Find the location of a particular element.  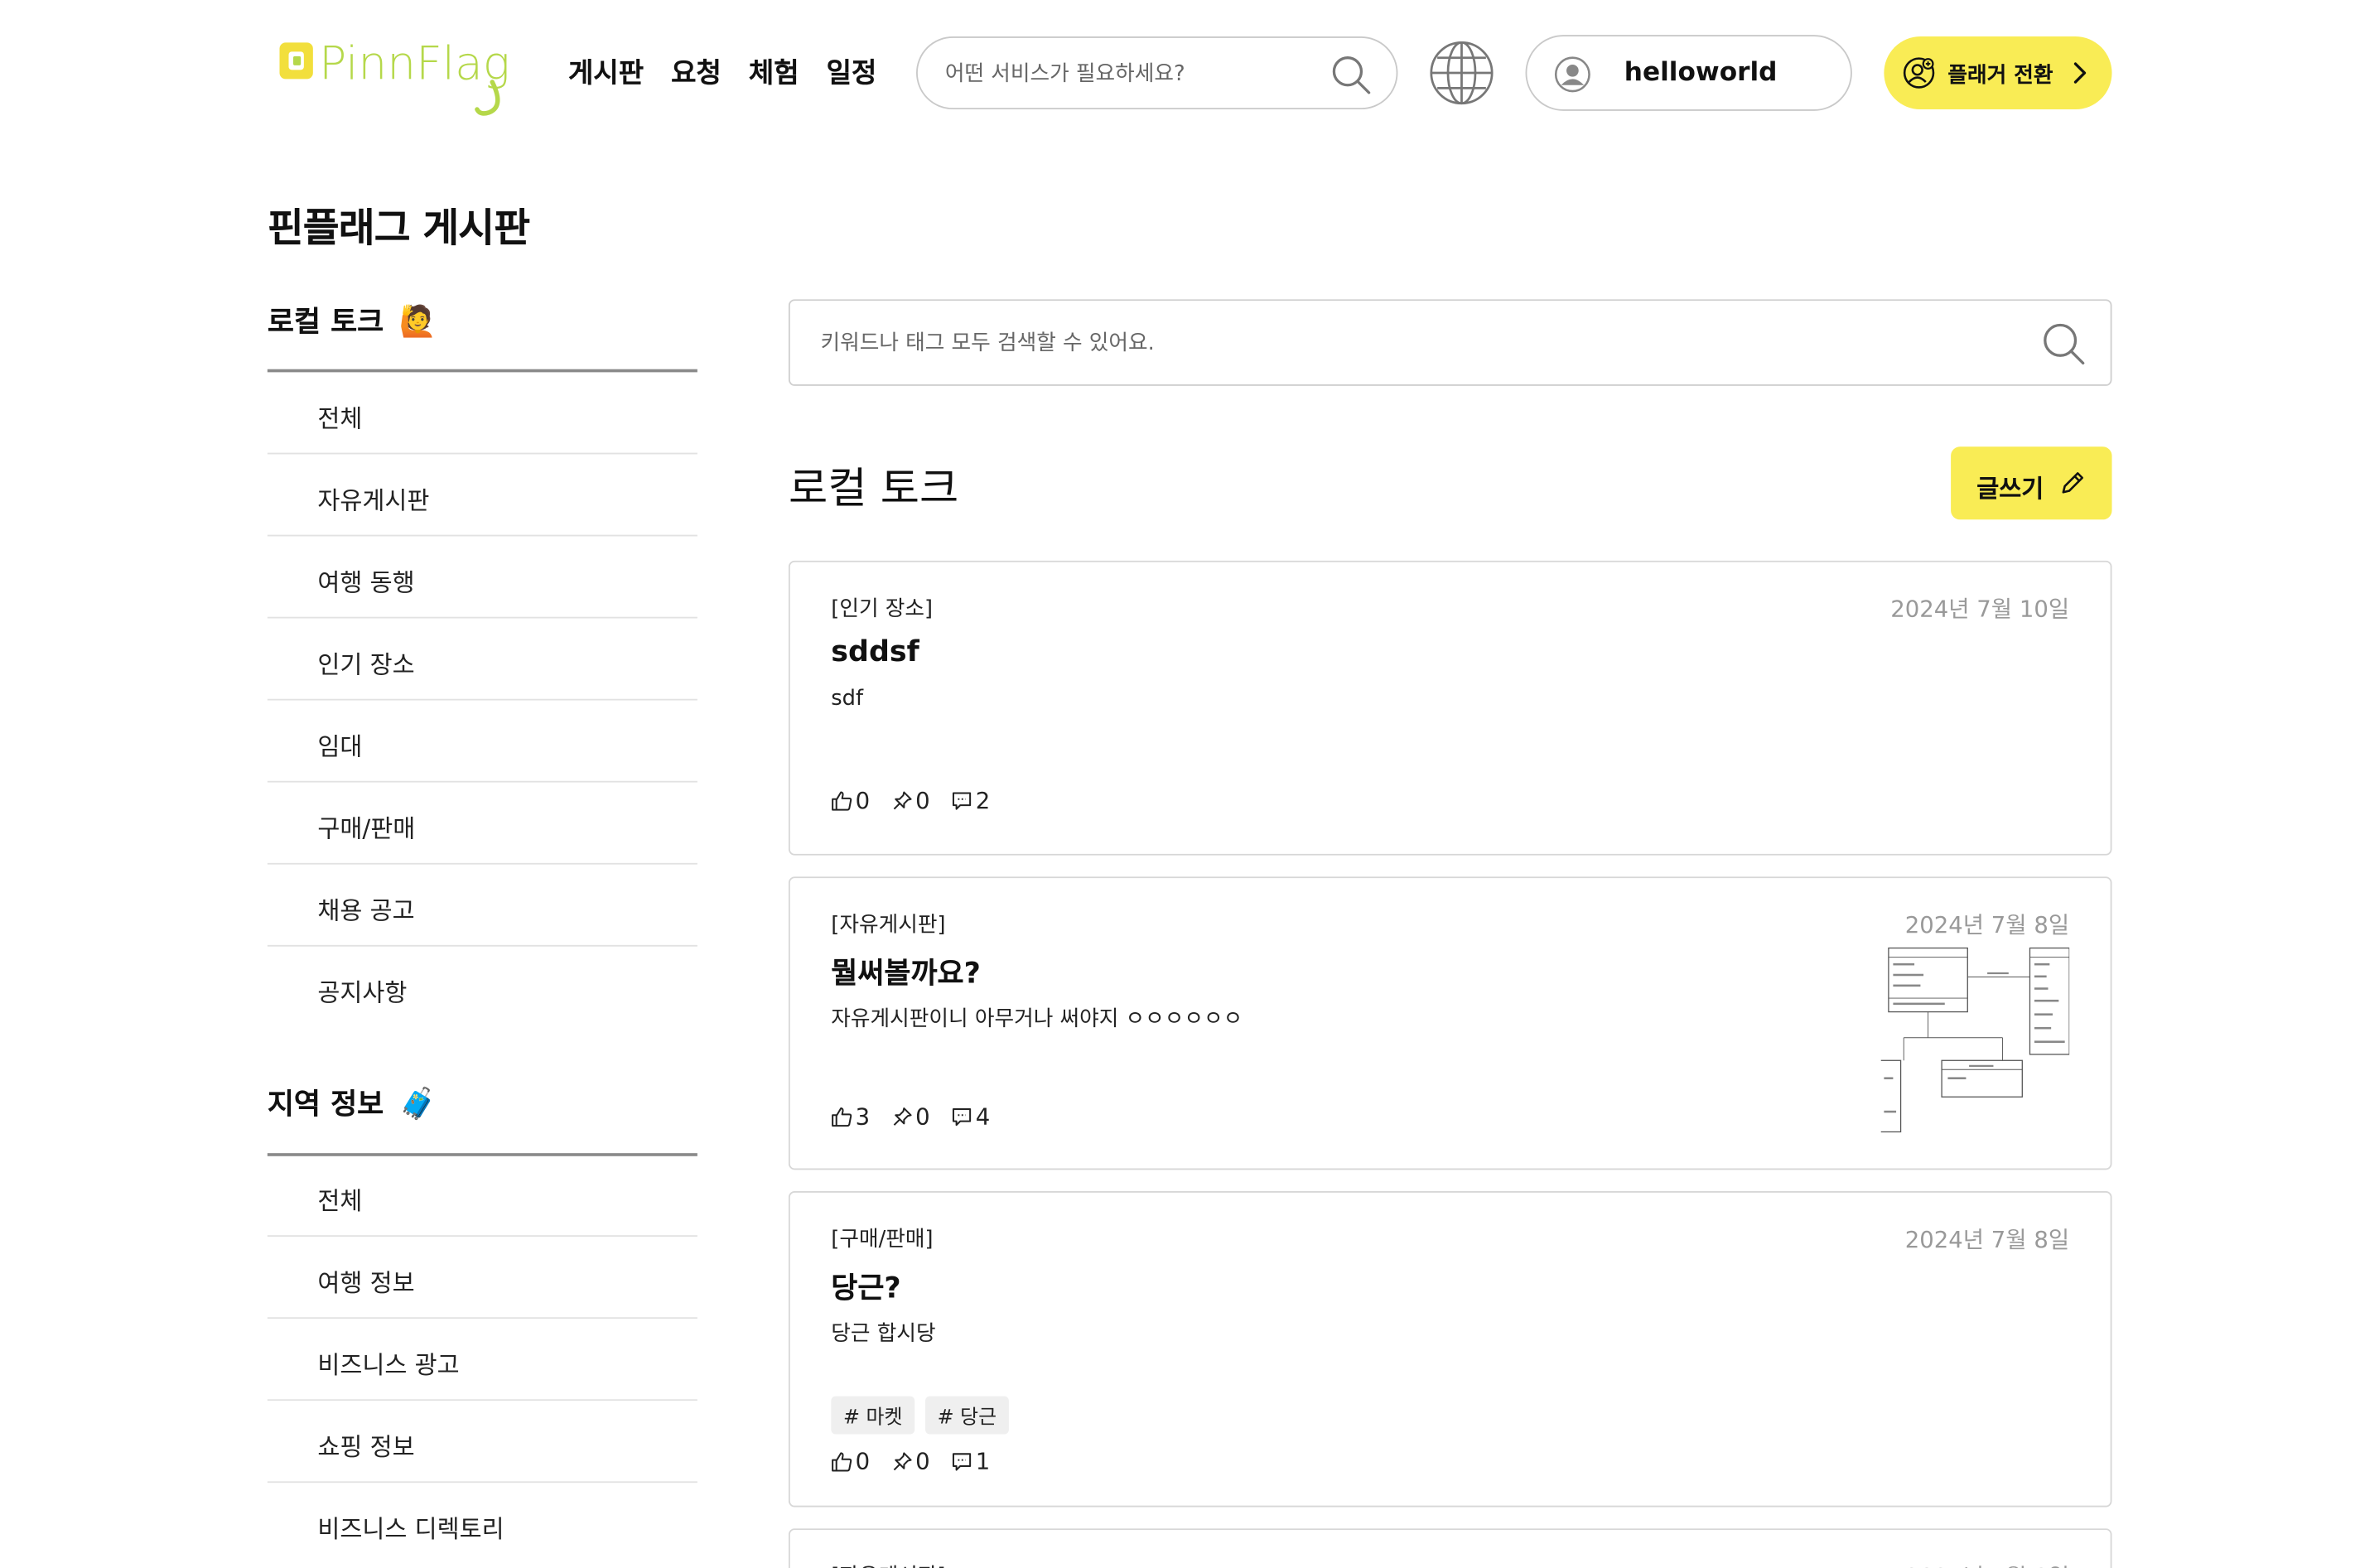

sidebar-item-business-ads: 비즈니스 광고 is located at coordinates (482, 1360).